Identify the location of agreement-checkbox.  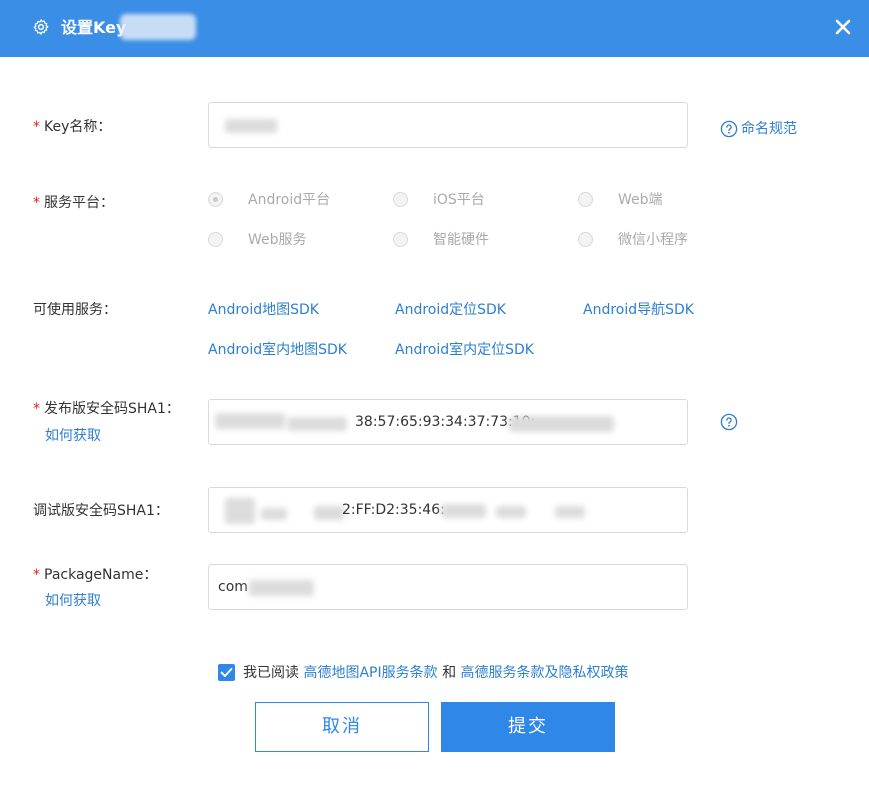
(226, 672).